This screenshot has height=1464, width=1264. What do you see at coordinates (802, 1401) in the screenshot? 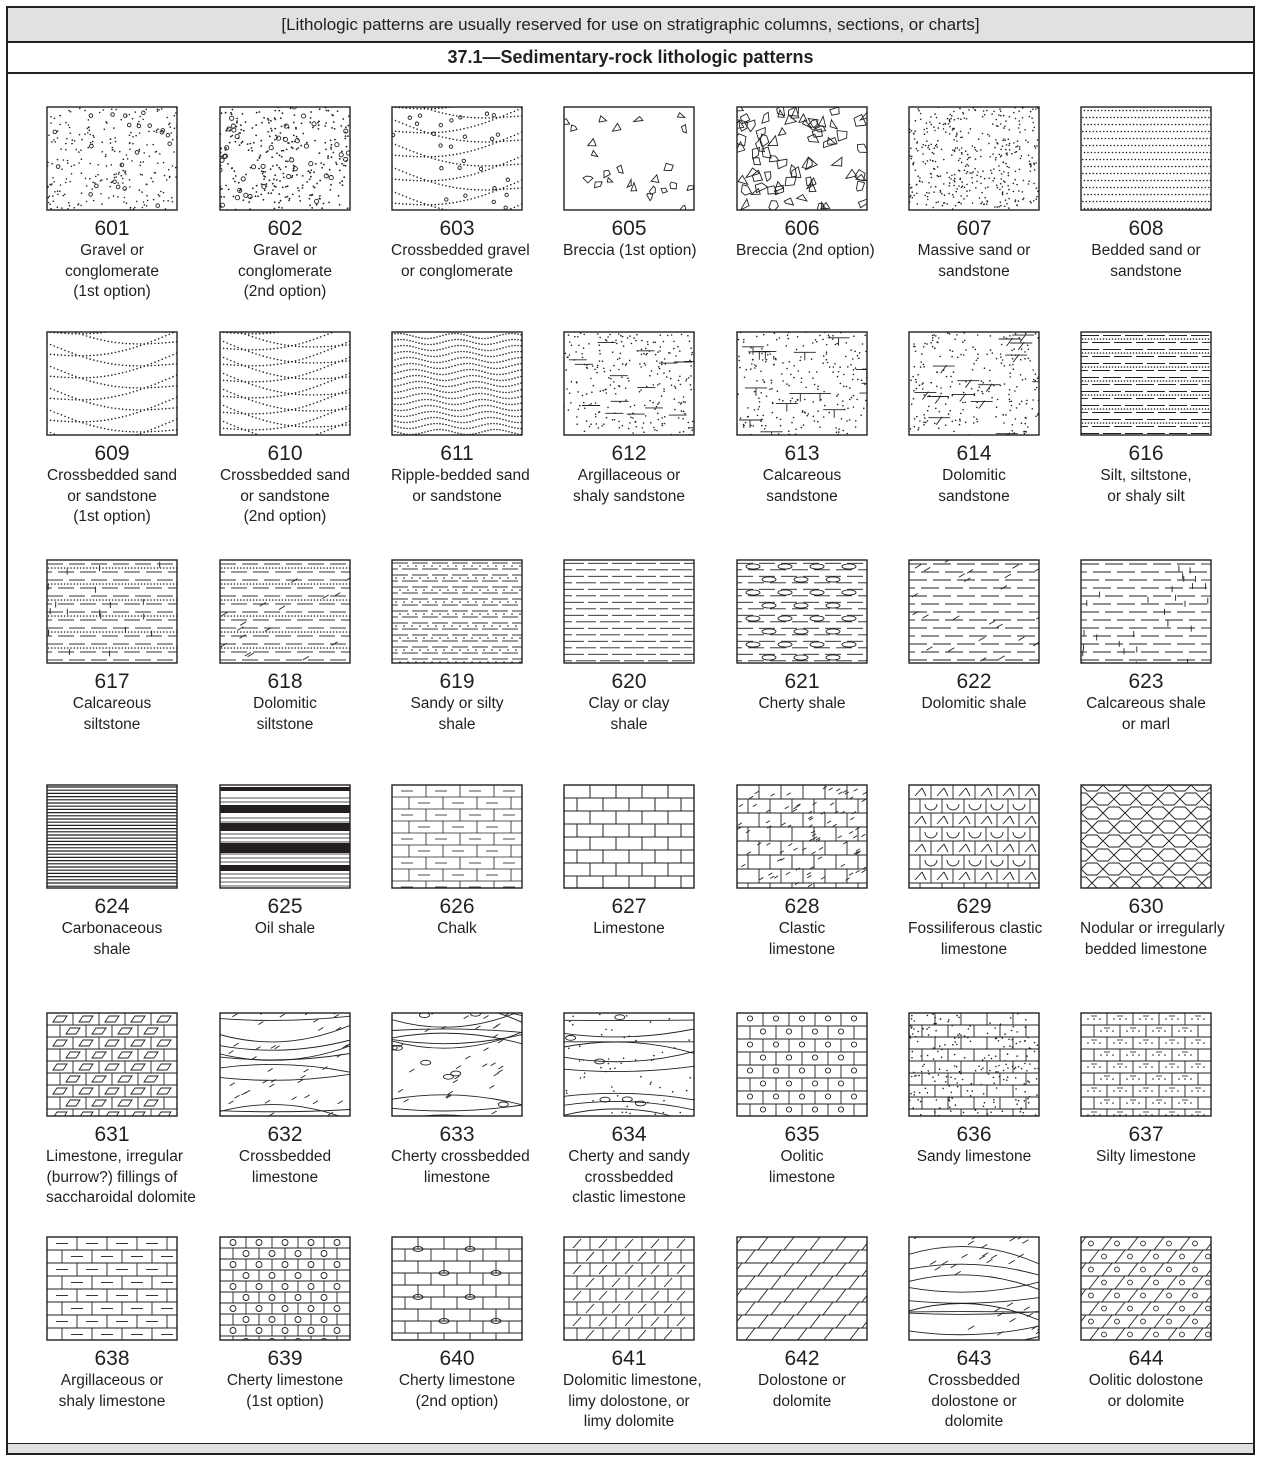
I see `pattern-label-line: dolomite` at bounding box center [802, 1401].